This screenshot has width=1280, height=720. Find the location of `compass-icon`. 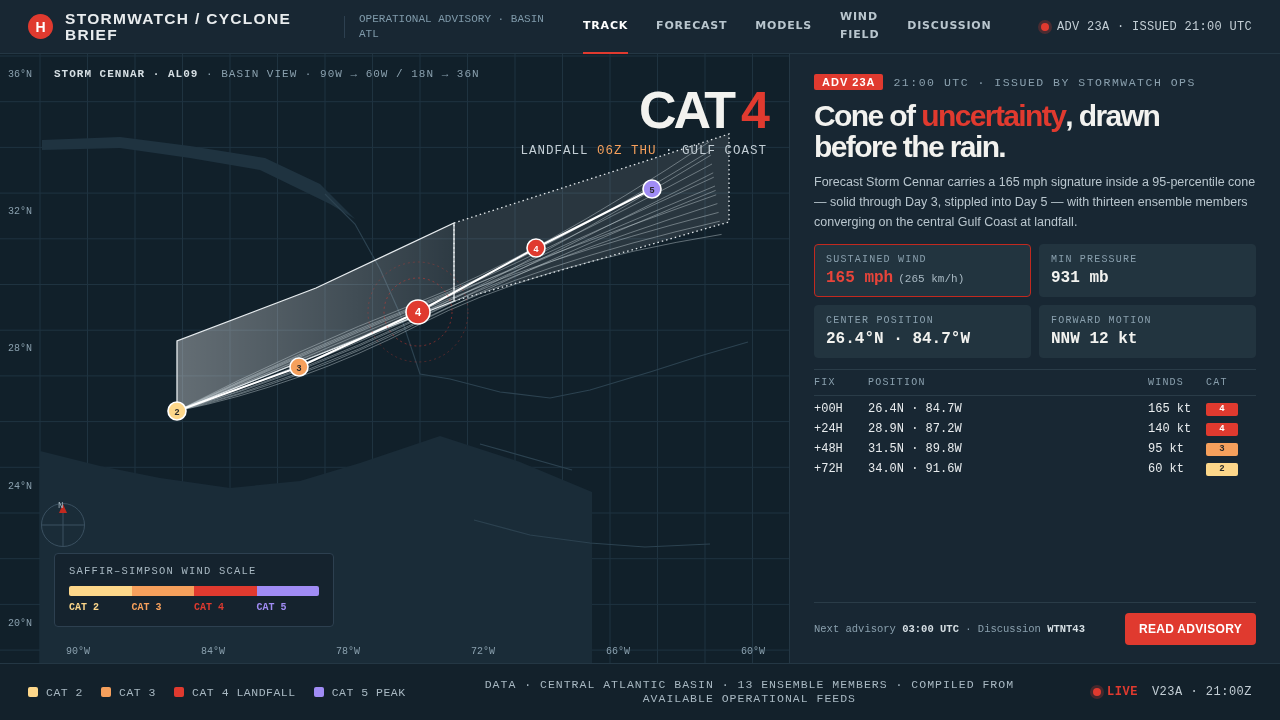

compass-icon is located at coordinates (63, 525).